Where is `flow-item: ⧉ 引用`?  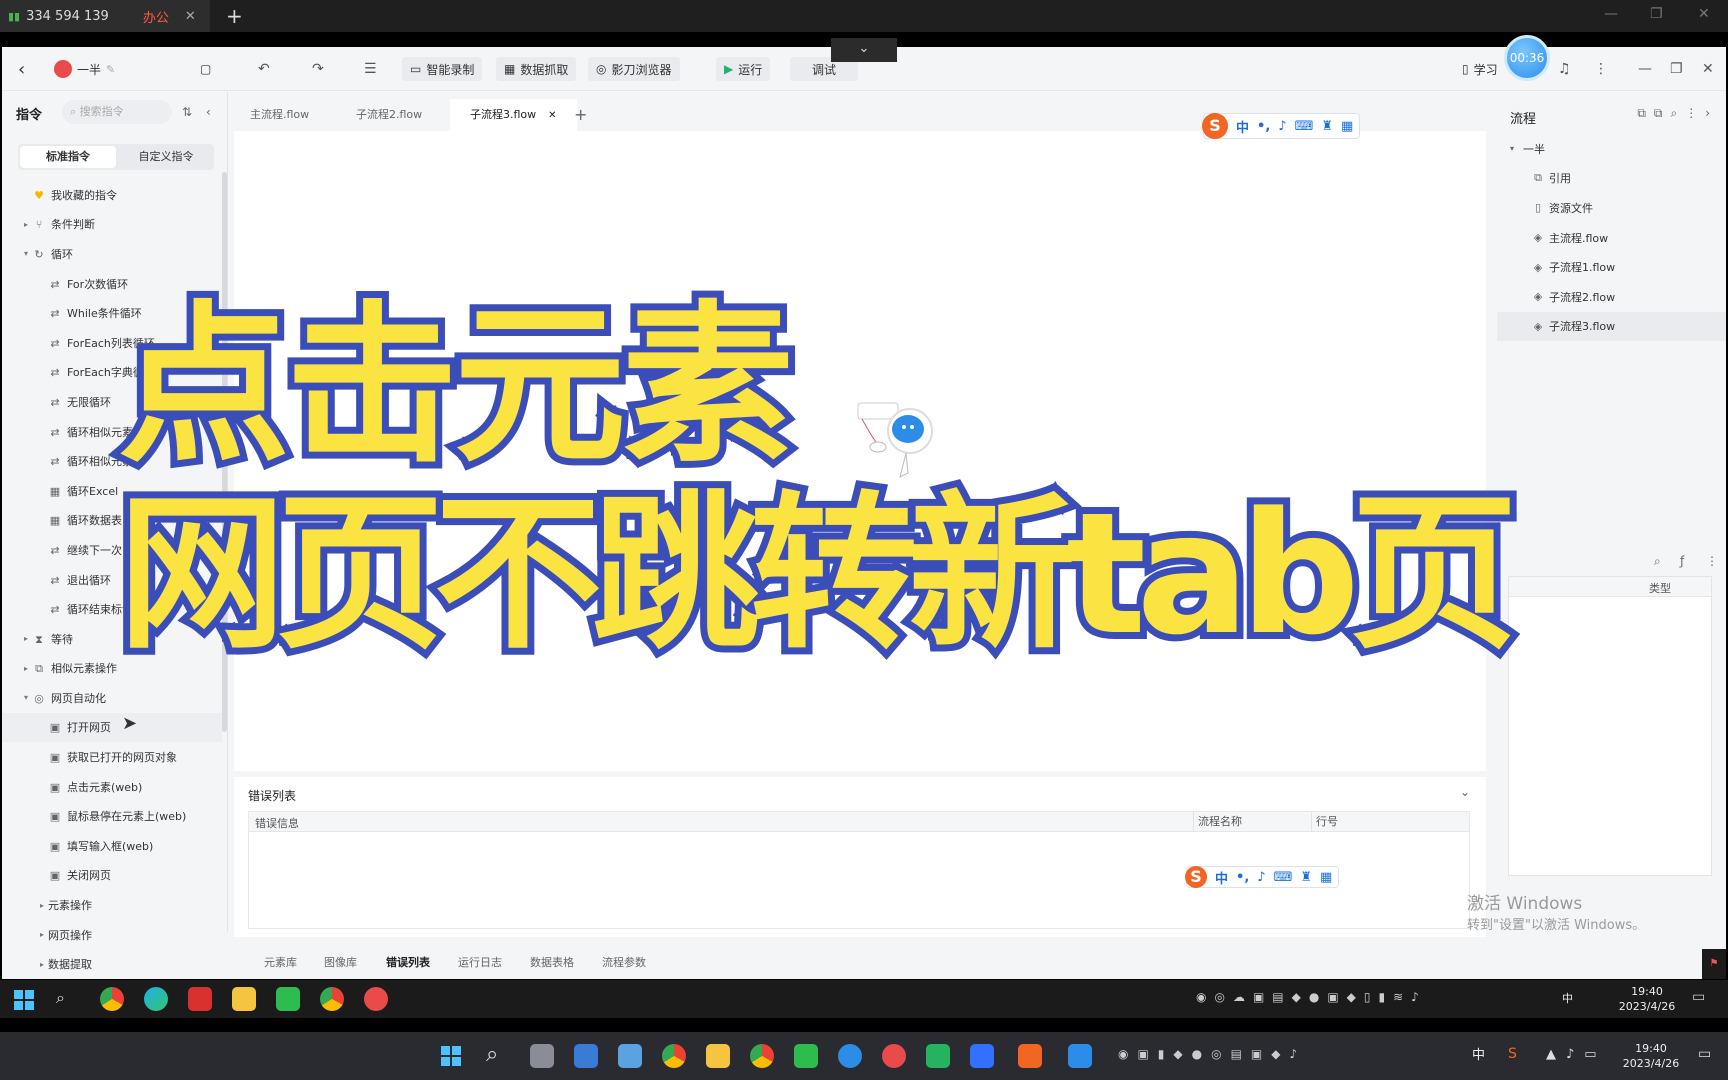 flow-item: ⧉ 引用 is located at coordinates (1611, 179).